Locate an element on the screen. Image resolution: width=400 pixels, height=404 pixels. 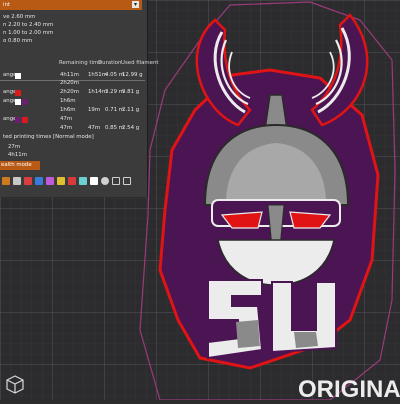
remaining-time: 4h11m is located at coordinates (69, 75).